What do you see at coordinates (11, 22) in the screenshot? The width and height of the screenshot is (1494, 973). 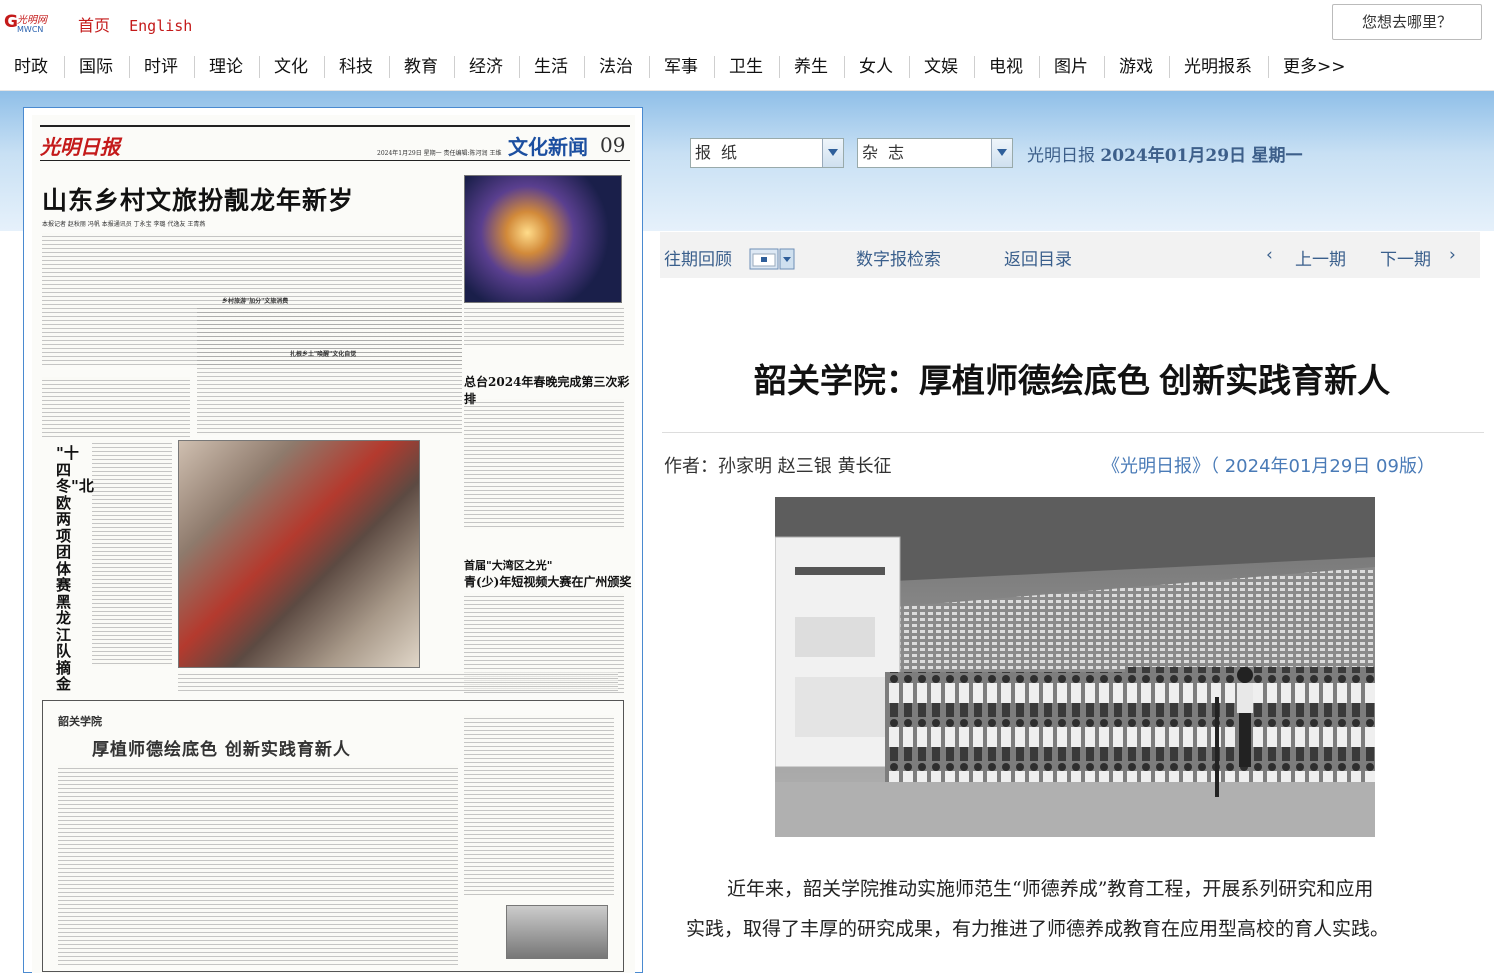 I see `svg-text: G` at bounding box center [11, 22].